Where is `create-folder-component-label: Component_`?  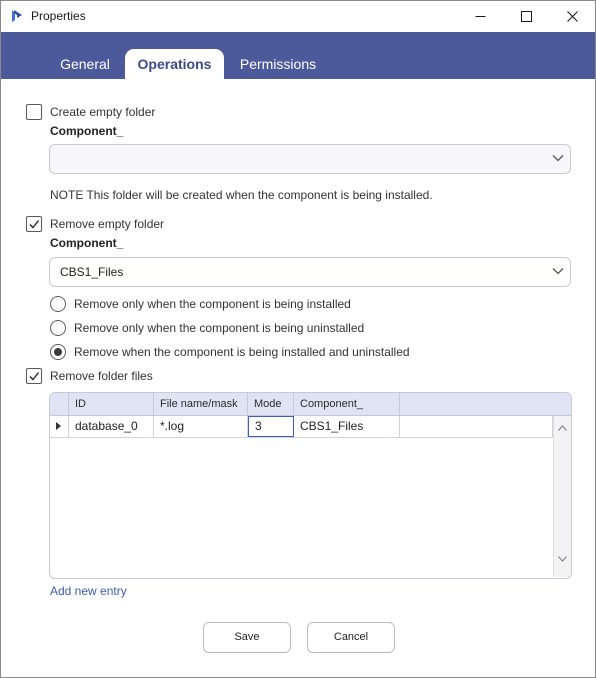 create-folder-component-label: Component_ is located at coordinates (87, 131).